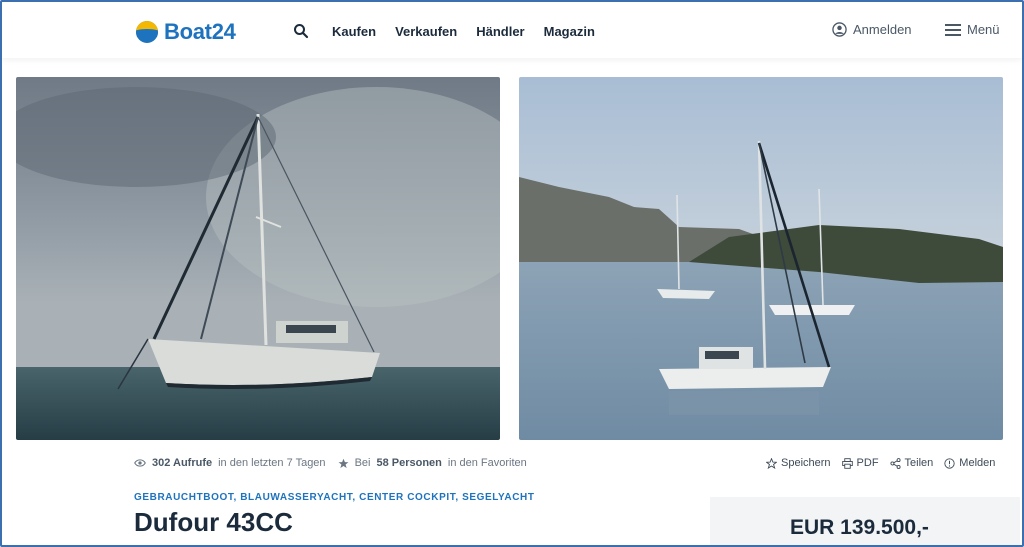 The width and height of the screenshot is (1024, 547). Describe the element at coordinates (569, 31) in the screenshot. I see `nav-magazin: Magazin` at that location.